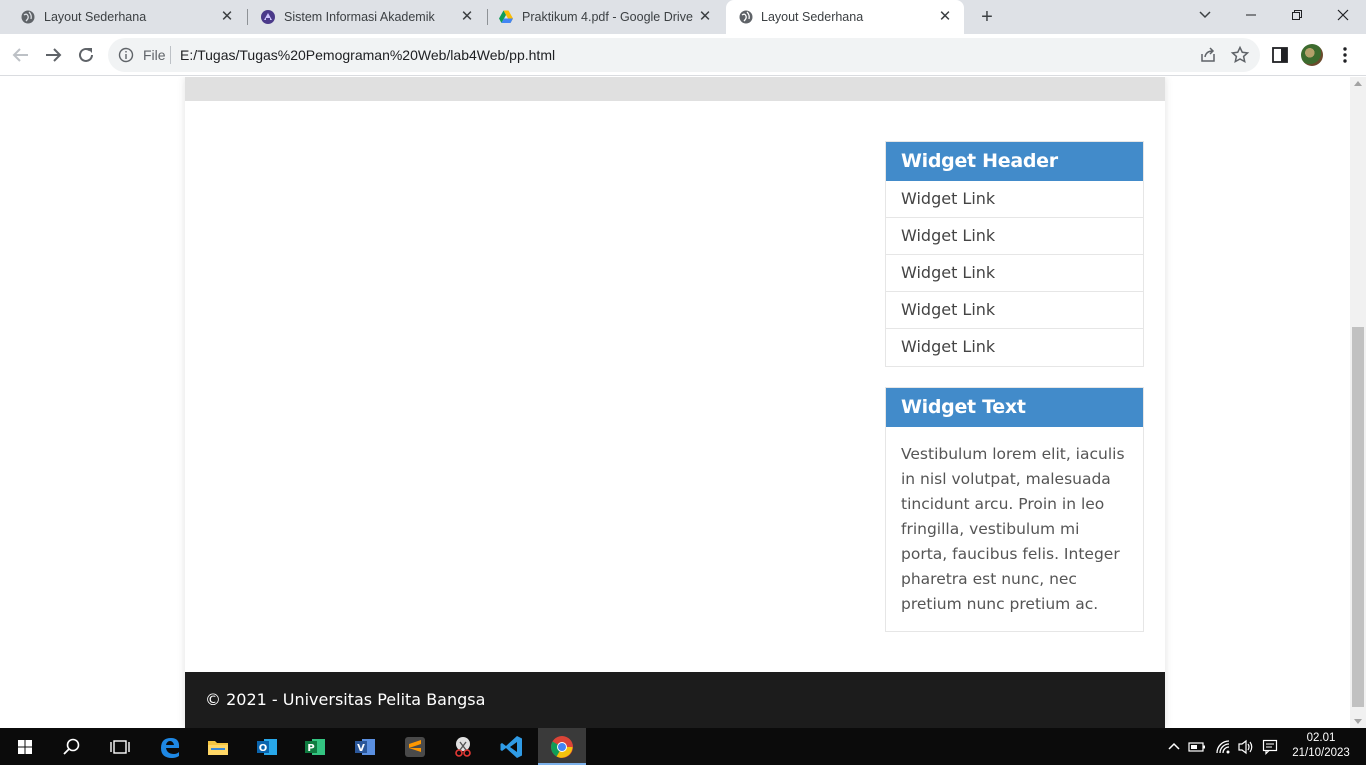 The image size is (1366, 765). What do you see at coordinates (1312, 55) in the screenshot?
I see `profile-avatar` at bounding box center [1312, 55].